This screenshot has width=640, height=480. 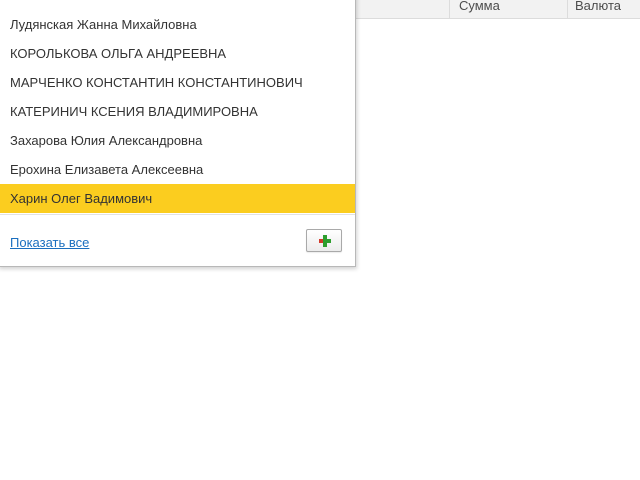 I want to click on list-item: КОРОЛЬКОВА ОЛЬГА АНДРЕЕВНА, so click(x=177, y=53).